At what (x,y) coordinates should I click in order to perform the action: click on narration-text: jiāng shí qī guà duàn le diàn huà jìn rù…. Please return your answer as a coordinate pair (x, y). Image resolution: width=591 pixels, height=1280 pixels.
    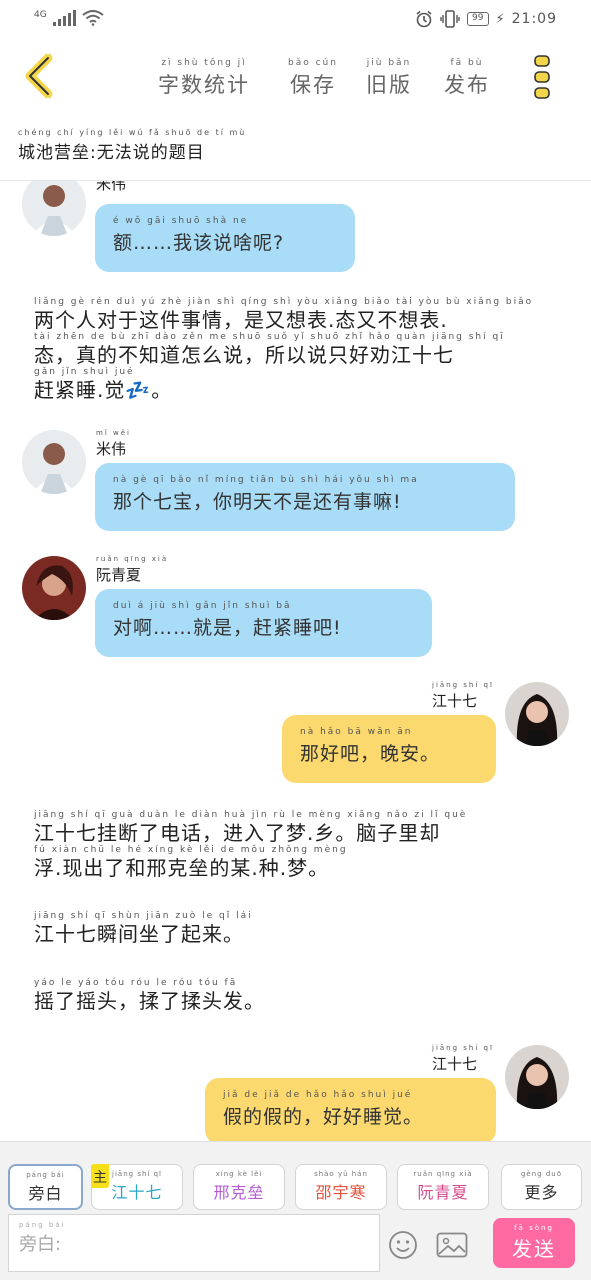
    Looking at the image, I should click on (299, 845).